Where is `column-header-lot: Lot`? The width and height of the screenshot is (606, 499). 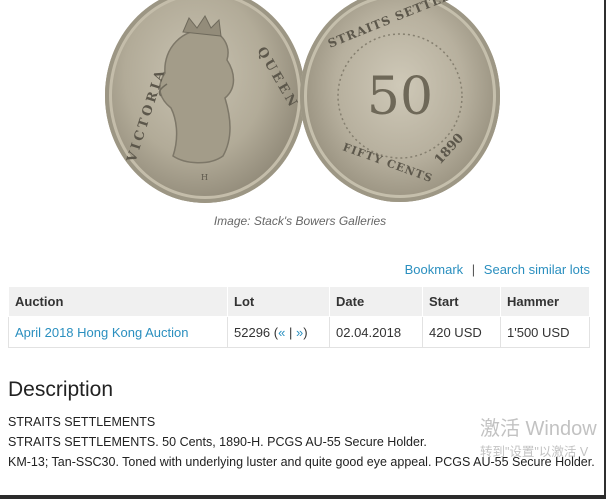 column-header-lot: Lot is located at coordinates (278, 301).